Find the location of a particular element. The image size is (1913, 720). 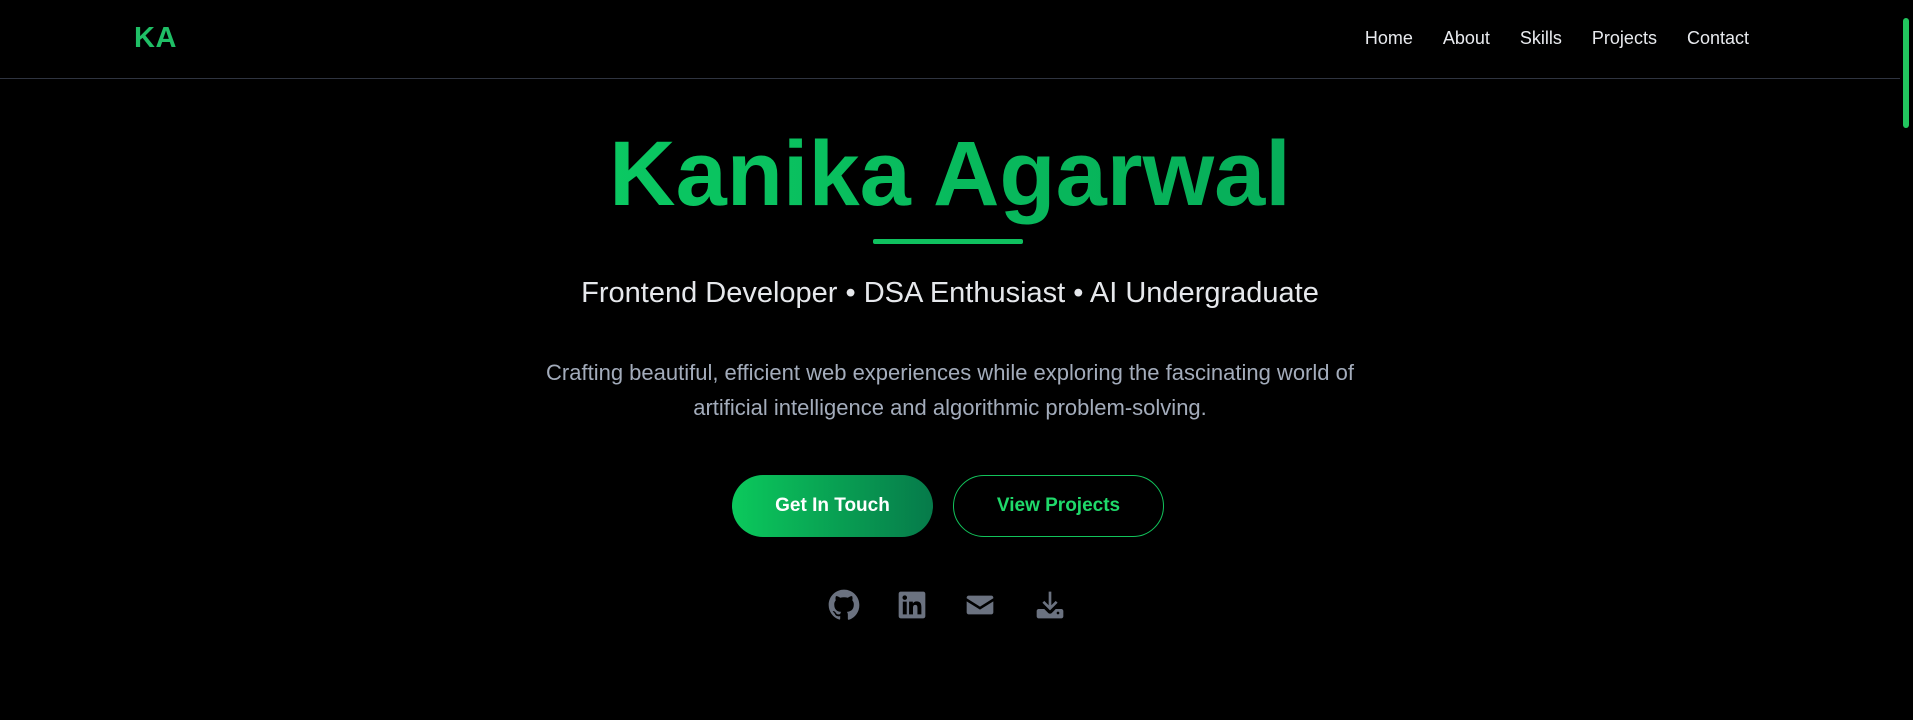

nav-links: Home About Skills Projects Contact is located at coordinates (1557, 38).